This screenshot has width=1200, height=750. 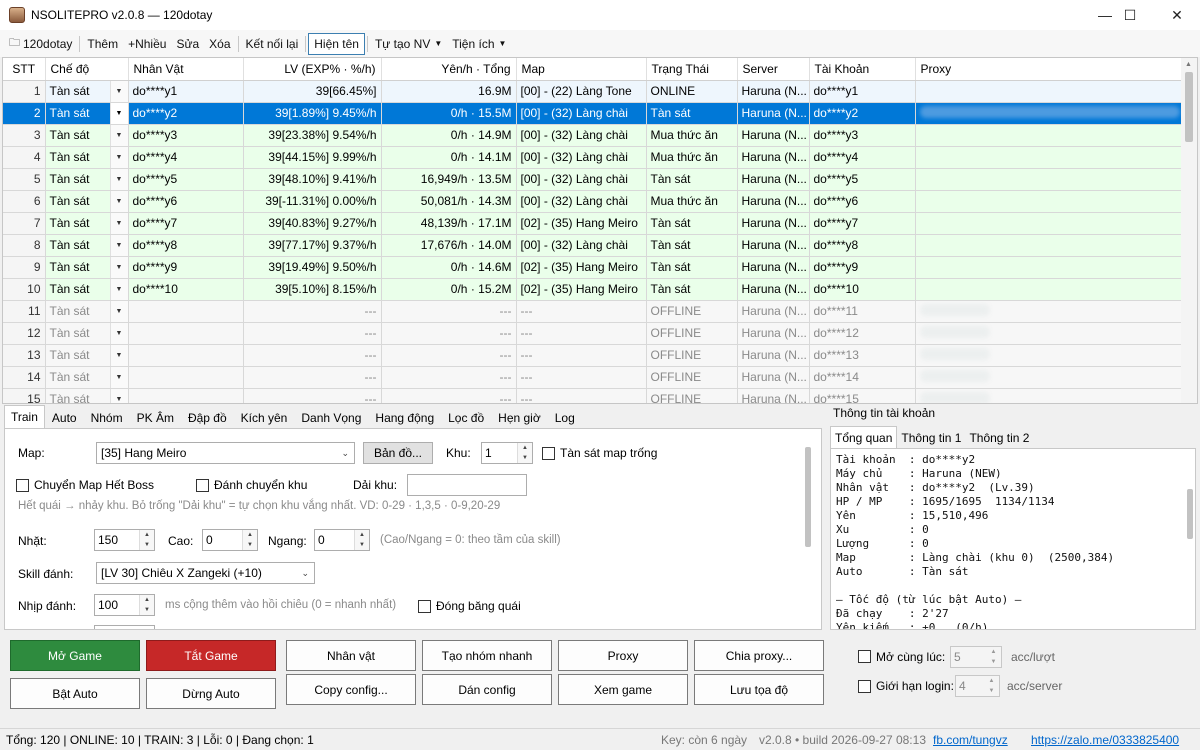 I want to click on quick-group-button: Tạo nhóm nhanh, so click(x=487, y=655).